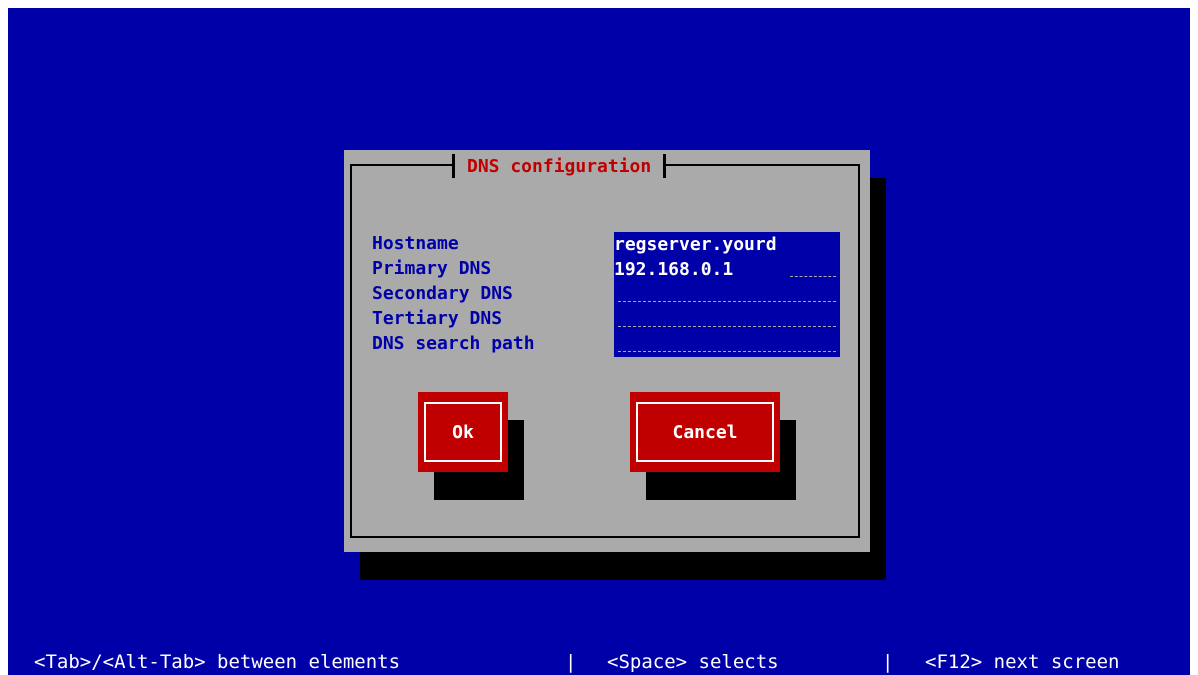 The height and width of the screenshot is (675, 1198). I want to click on hostname-input: regserver.yourd, so click(727, 244).